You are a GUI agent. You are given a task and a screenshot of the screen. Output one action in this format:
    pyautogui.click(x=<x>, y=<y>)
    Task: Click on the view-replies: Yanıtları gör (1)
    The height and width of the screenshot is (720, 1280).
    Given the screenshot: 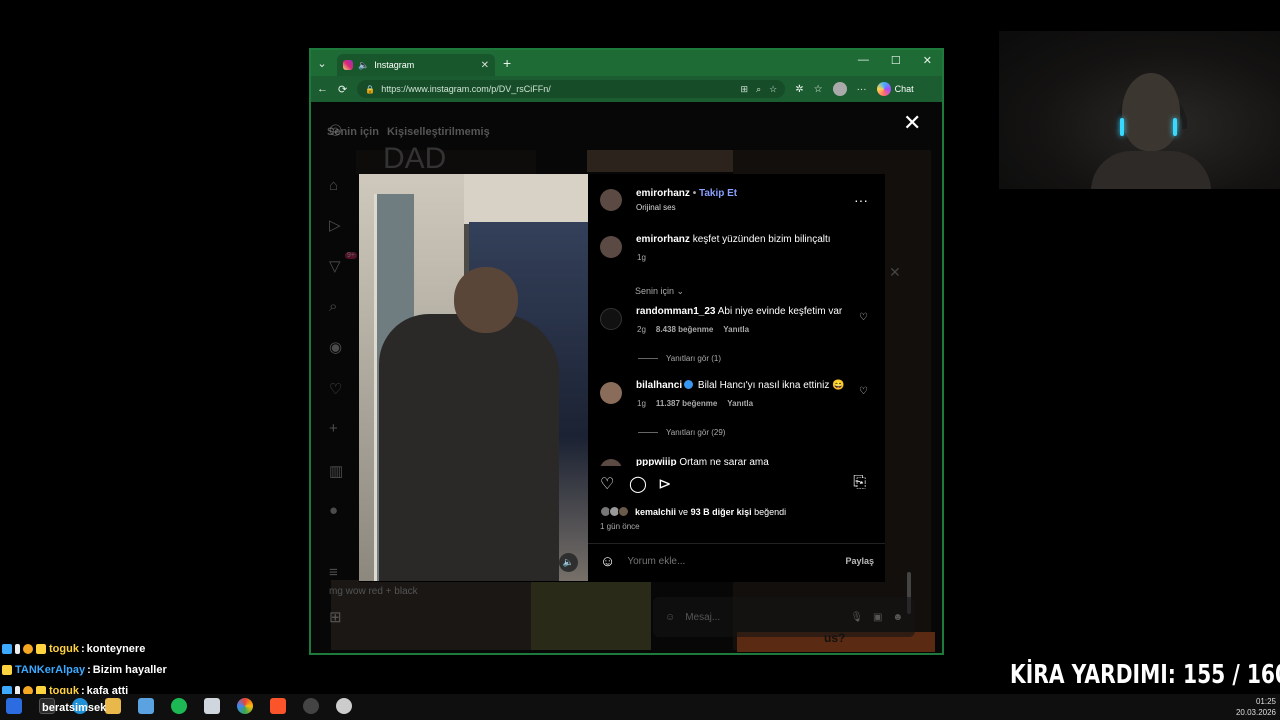 What is the action you would take?
    pyautogui.click(x=679, y=358)
    